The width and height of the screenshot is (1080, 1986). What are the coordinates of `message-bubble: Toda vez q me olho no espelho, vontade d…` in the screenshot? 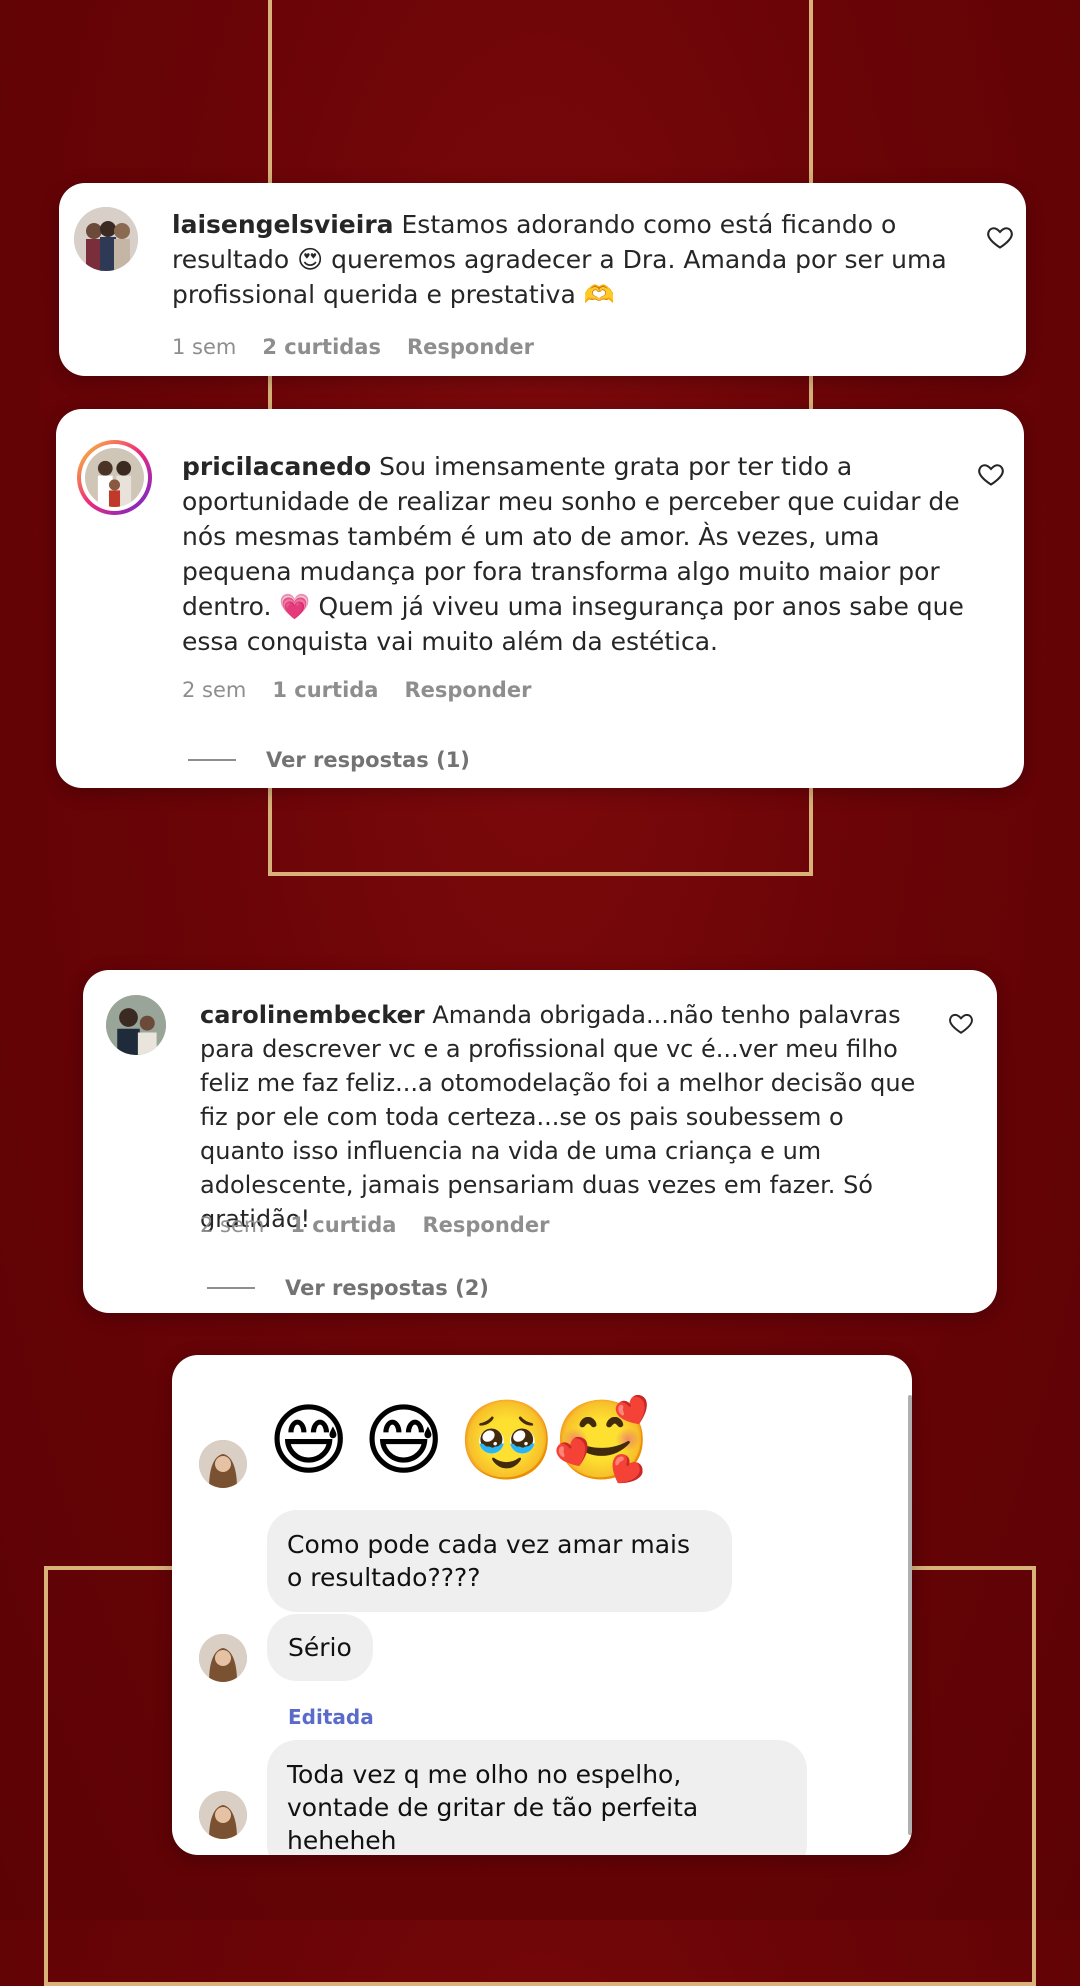 It's located at (537, 1797).